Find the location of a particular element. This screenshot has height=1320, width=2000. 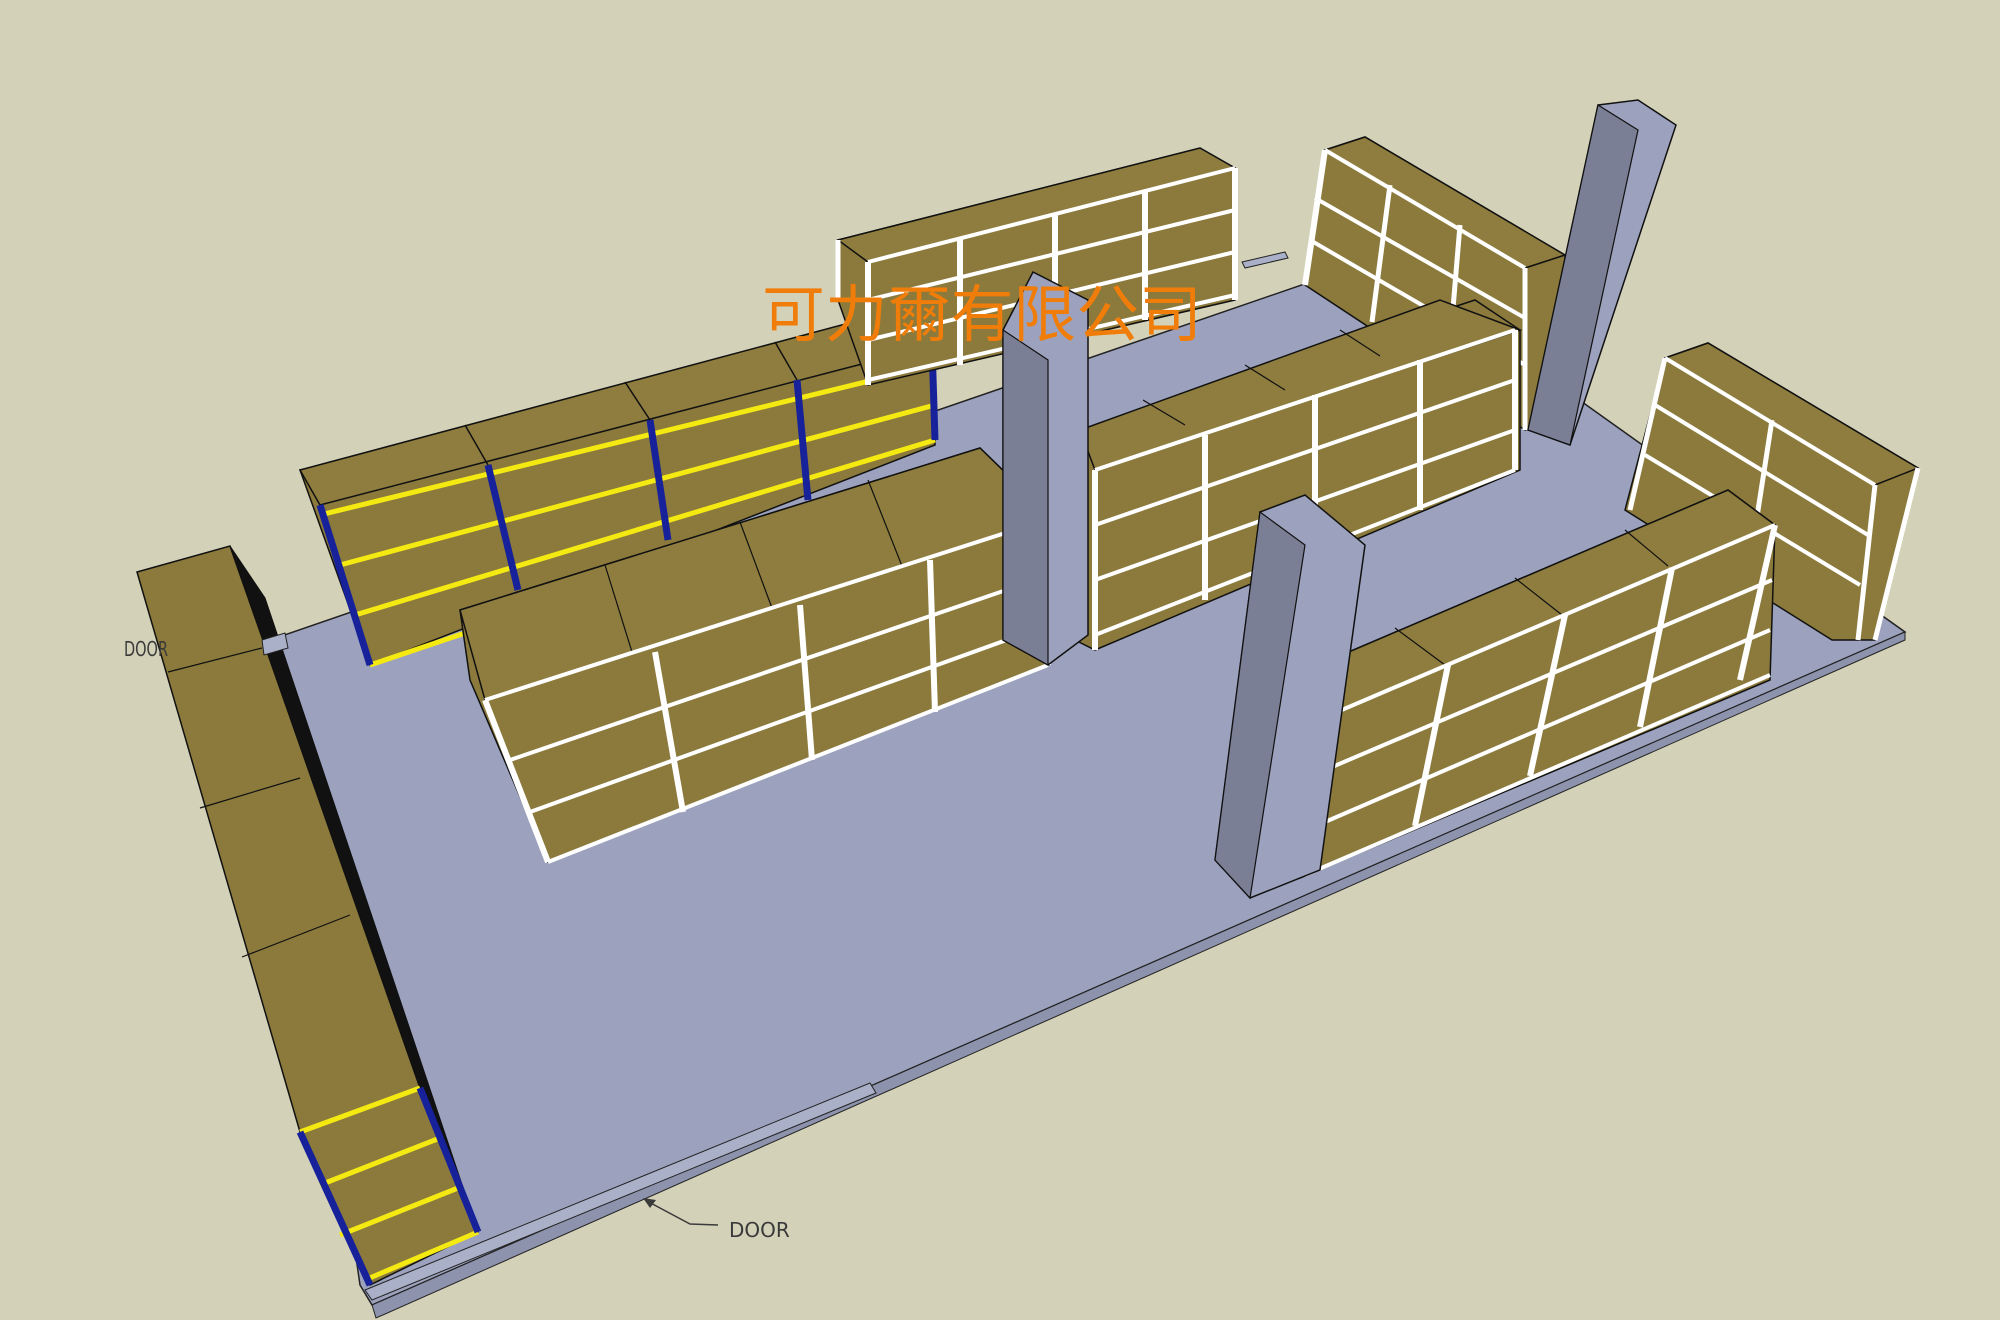

door-leader-arrowhead is located at coordinates (649, 1203).